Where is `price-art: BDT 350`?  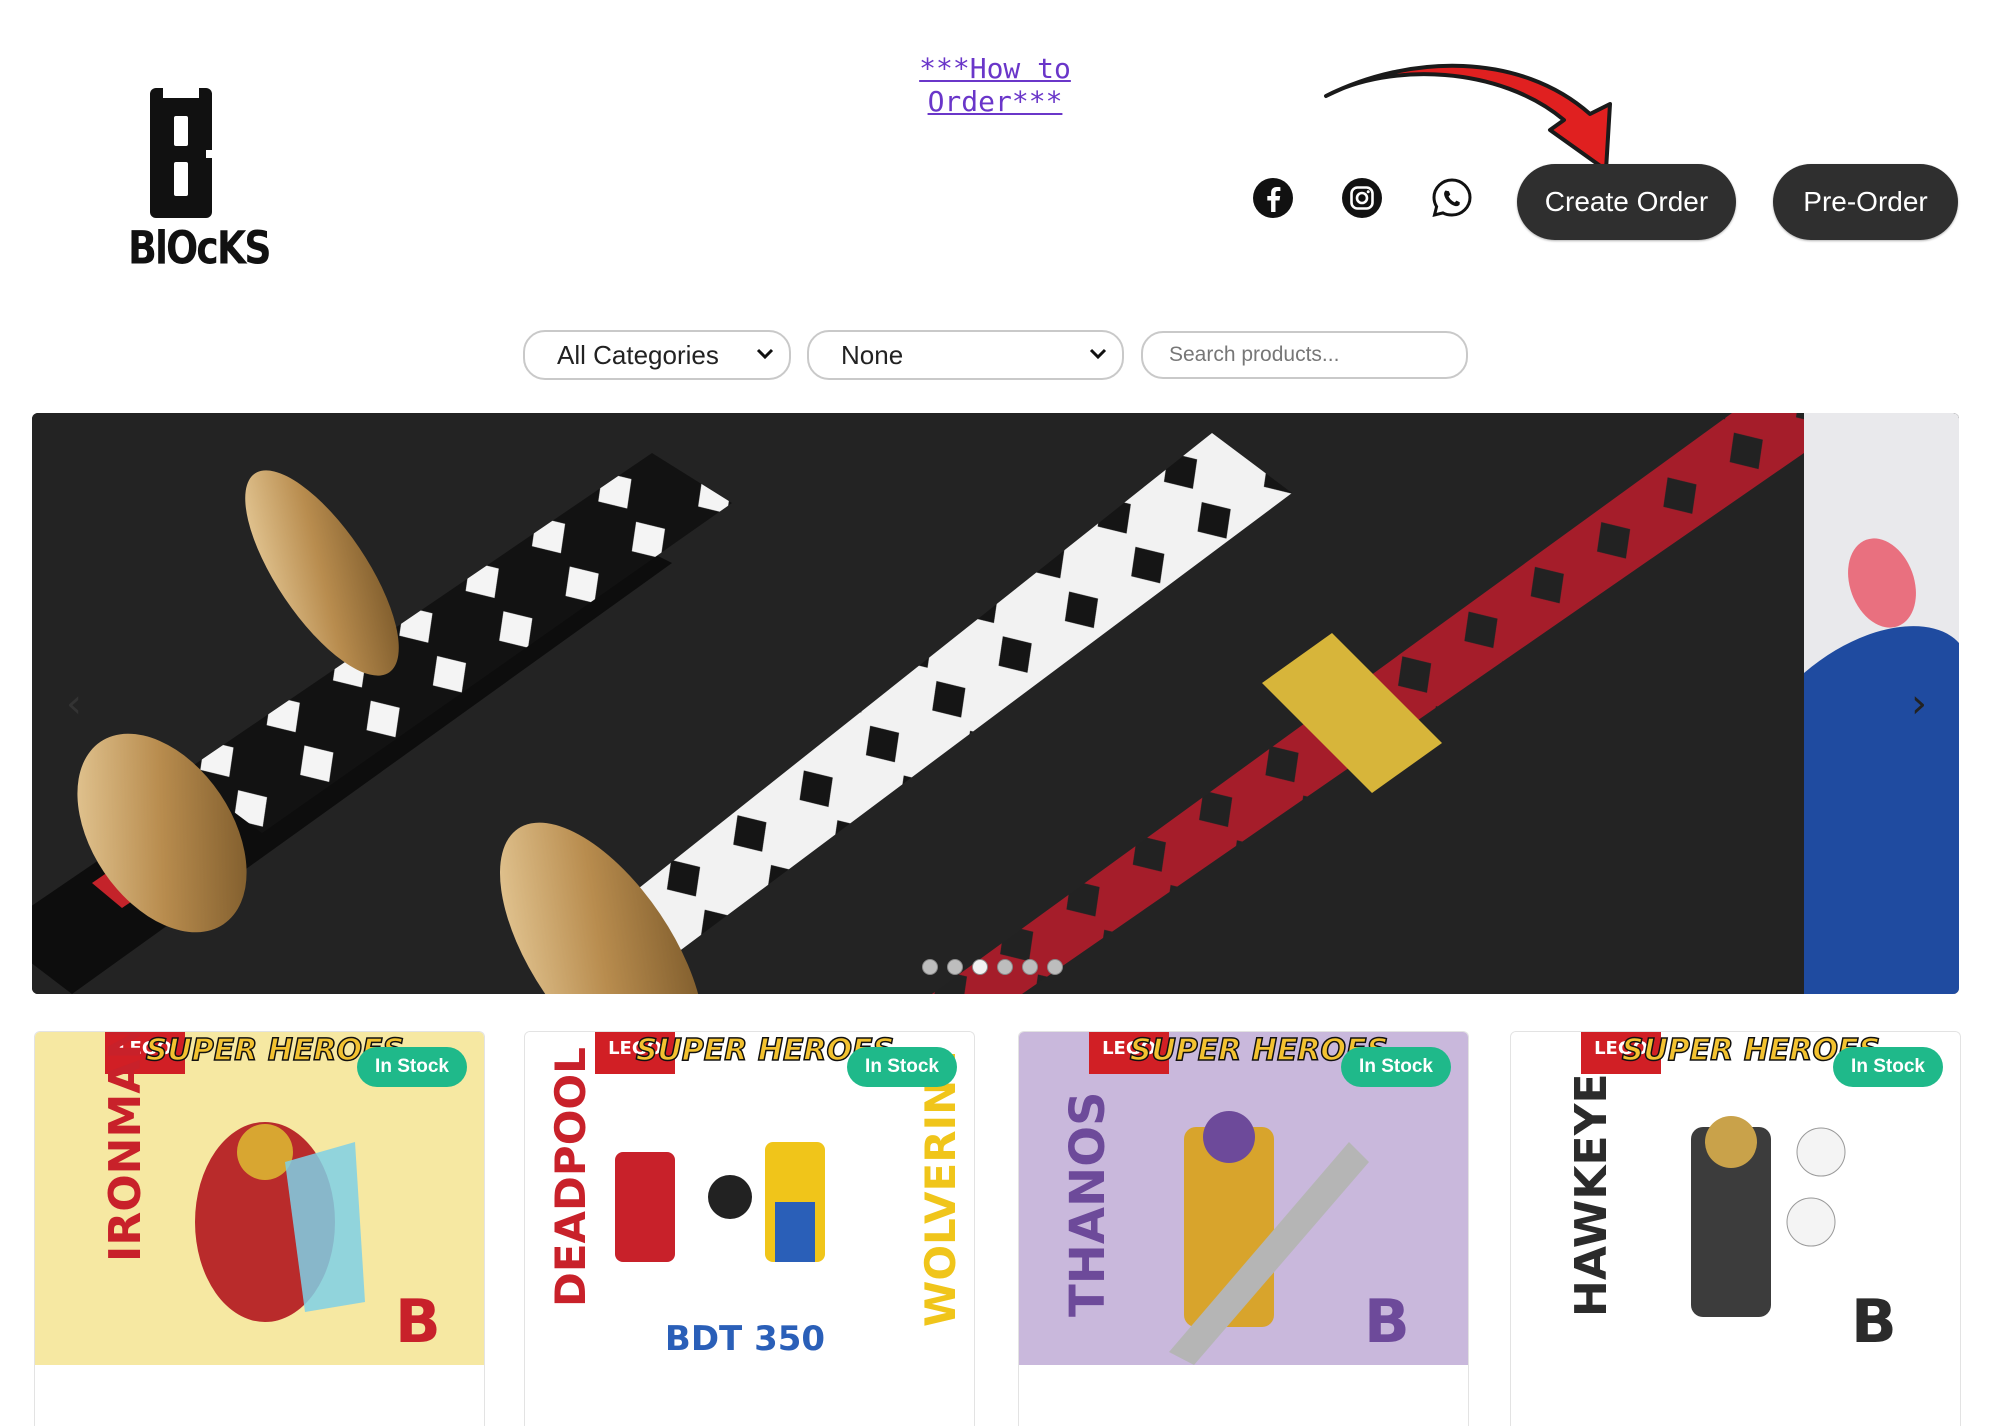 price-art: BDT 350 is located at coordinates (745, 1339).